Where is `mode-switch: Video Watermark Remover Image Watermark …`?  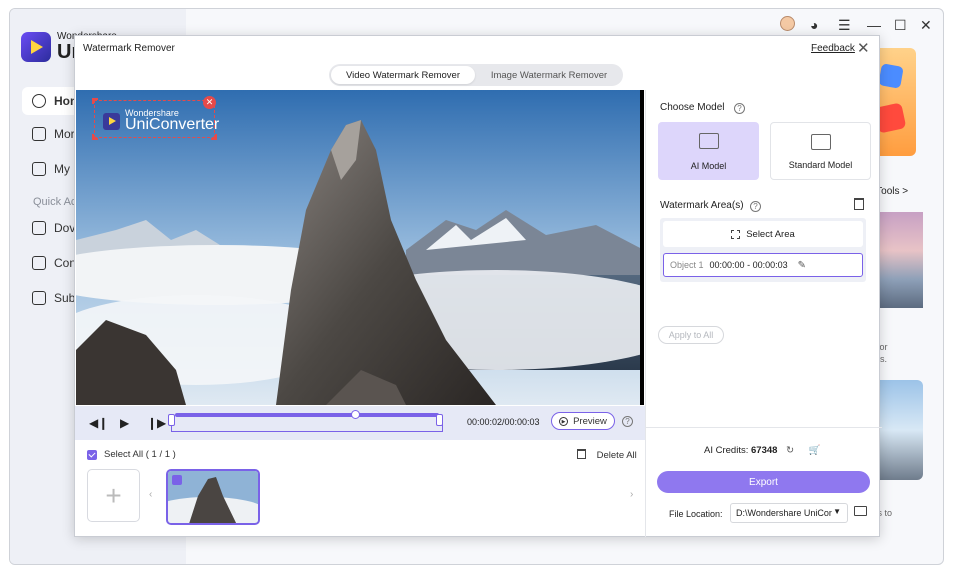 mode-switch: Video Watermark Remover Image Watermark … is located at coordinates (476, 75).